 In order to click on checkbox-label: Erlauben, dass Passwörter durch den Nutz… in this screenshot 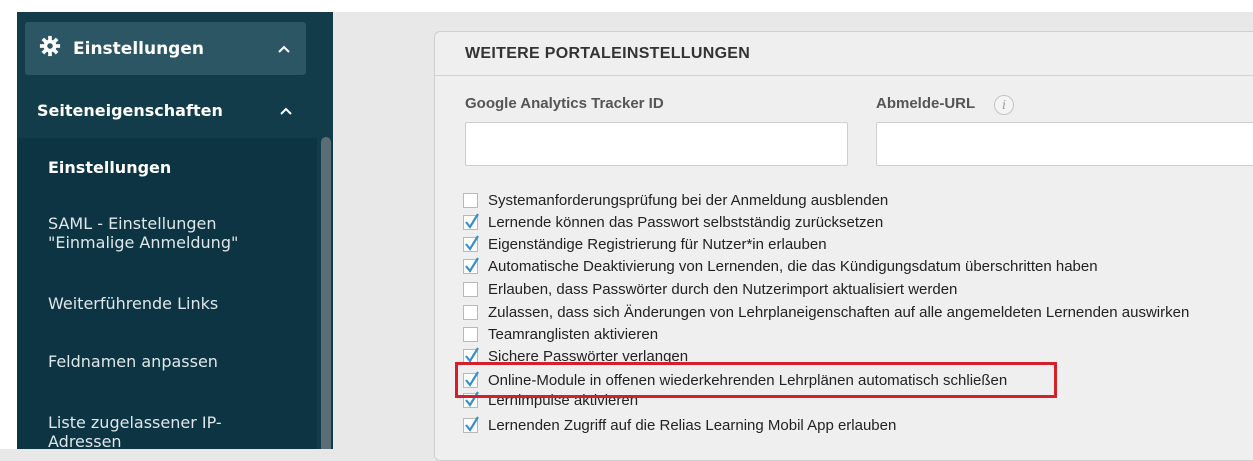, I will do `click(723, 289)`.